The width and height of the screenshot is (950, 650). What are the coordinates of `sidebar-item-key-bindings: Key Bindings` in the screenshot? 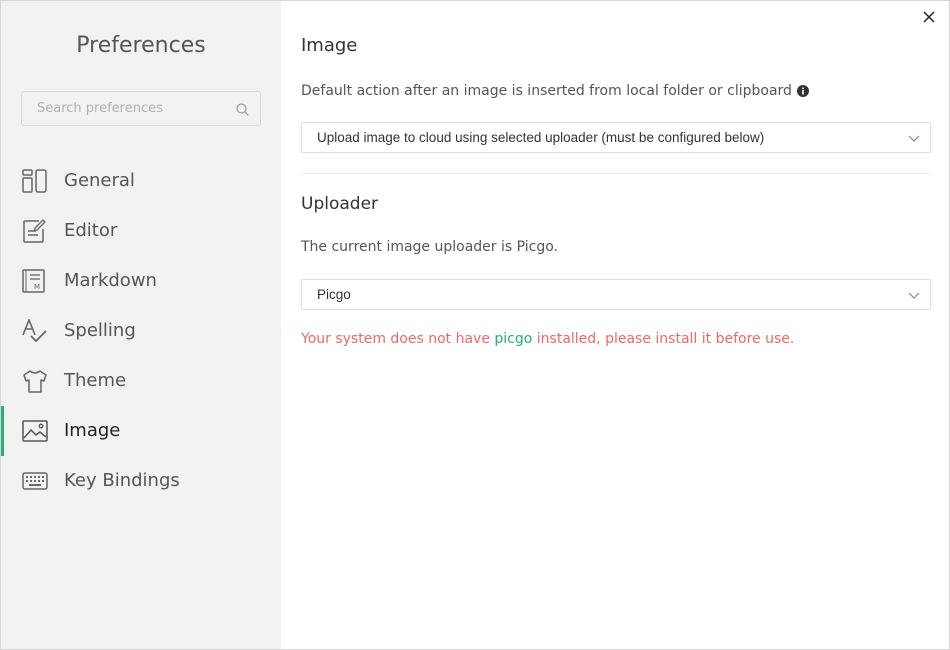 It's located at (141, 481).